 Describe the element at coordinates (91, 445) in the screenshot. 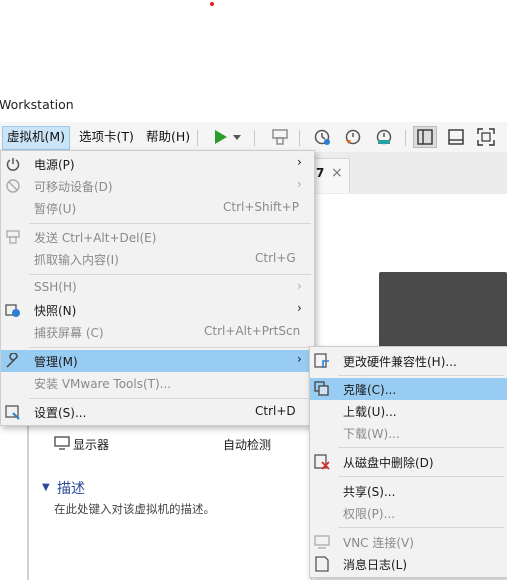

I see `display-label: 显示器` at that location.